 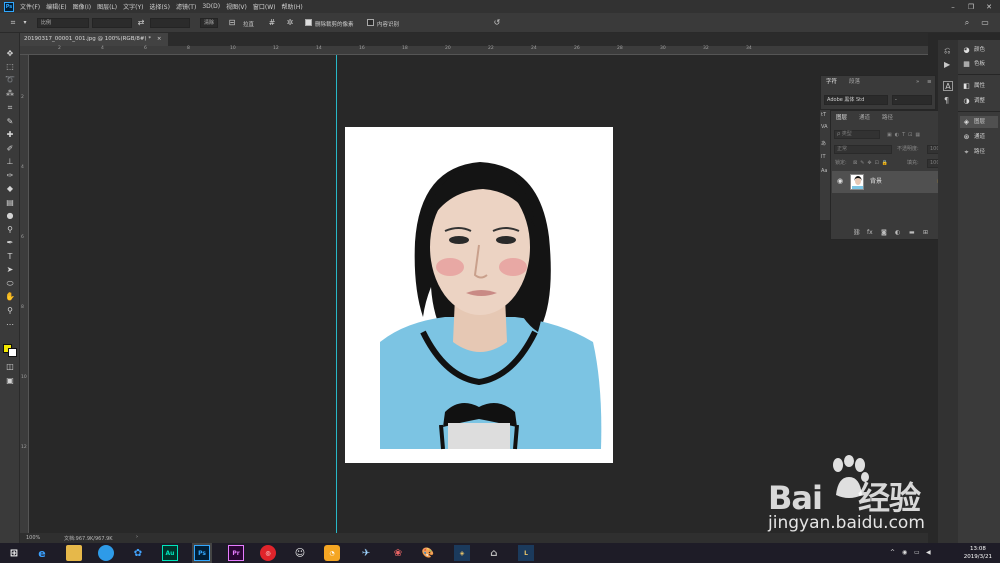 What do you see at coordinates (10, 311) in the screenshot?
I see `zoom-tool-icon: ⚲` at bounding box center [10, 311].